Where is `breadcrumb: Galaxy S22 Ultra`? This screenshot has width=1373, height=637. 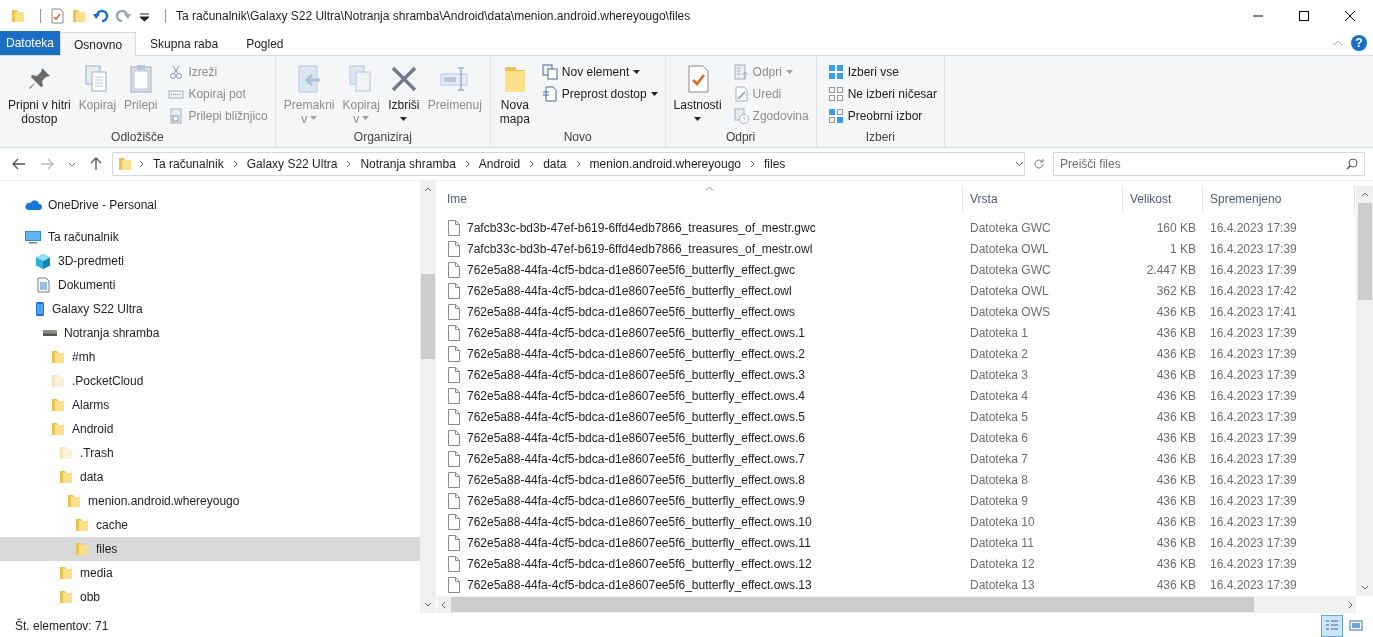
breadcrumb: Galaxy S22 Ultra is located at coordinates (292, 164).